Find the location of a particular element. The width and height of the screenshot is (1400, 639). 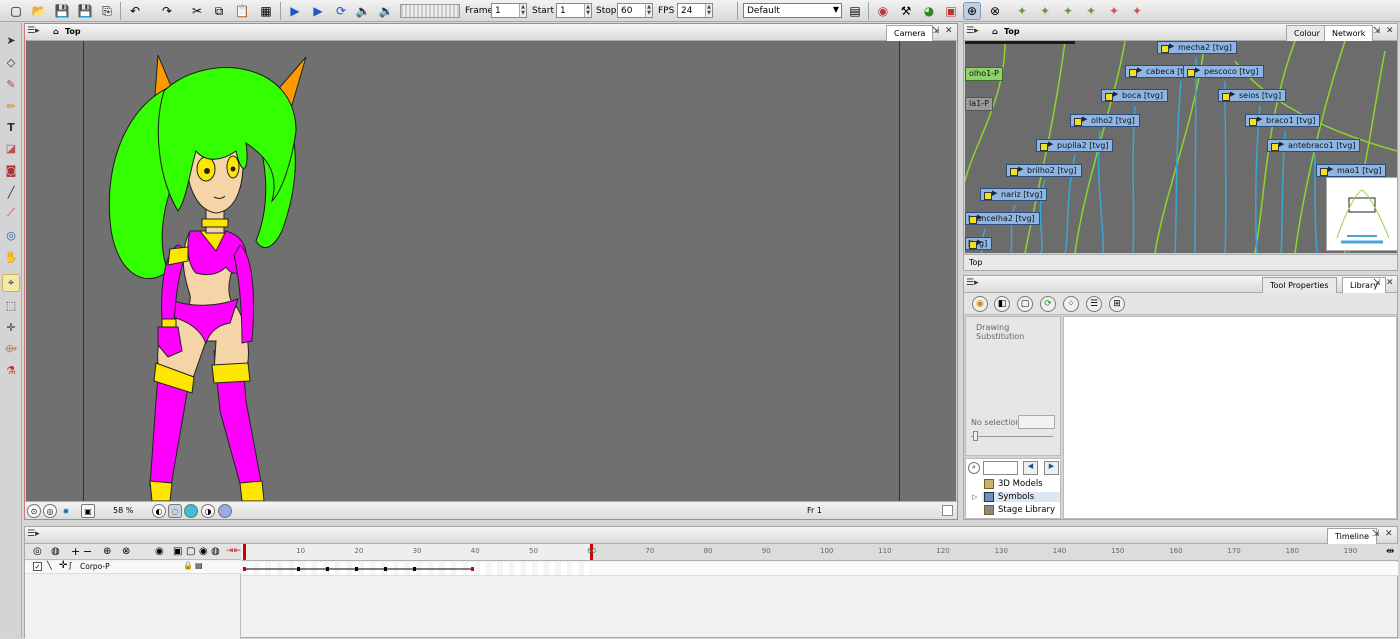

layer-visibility-checkbox: ✓ is located at coordinates (37, 566).